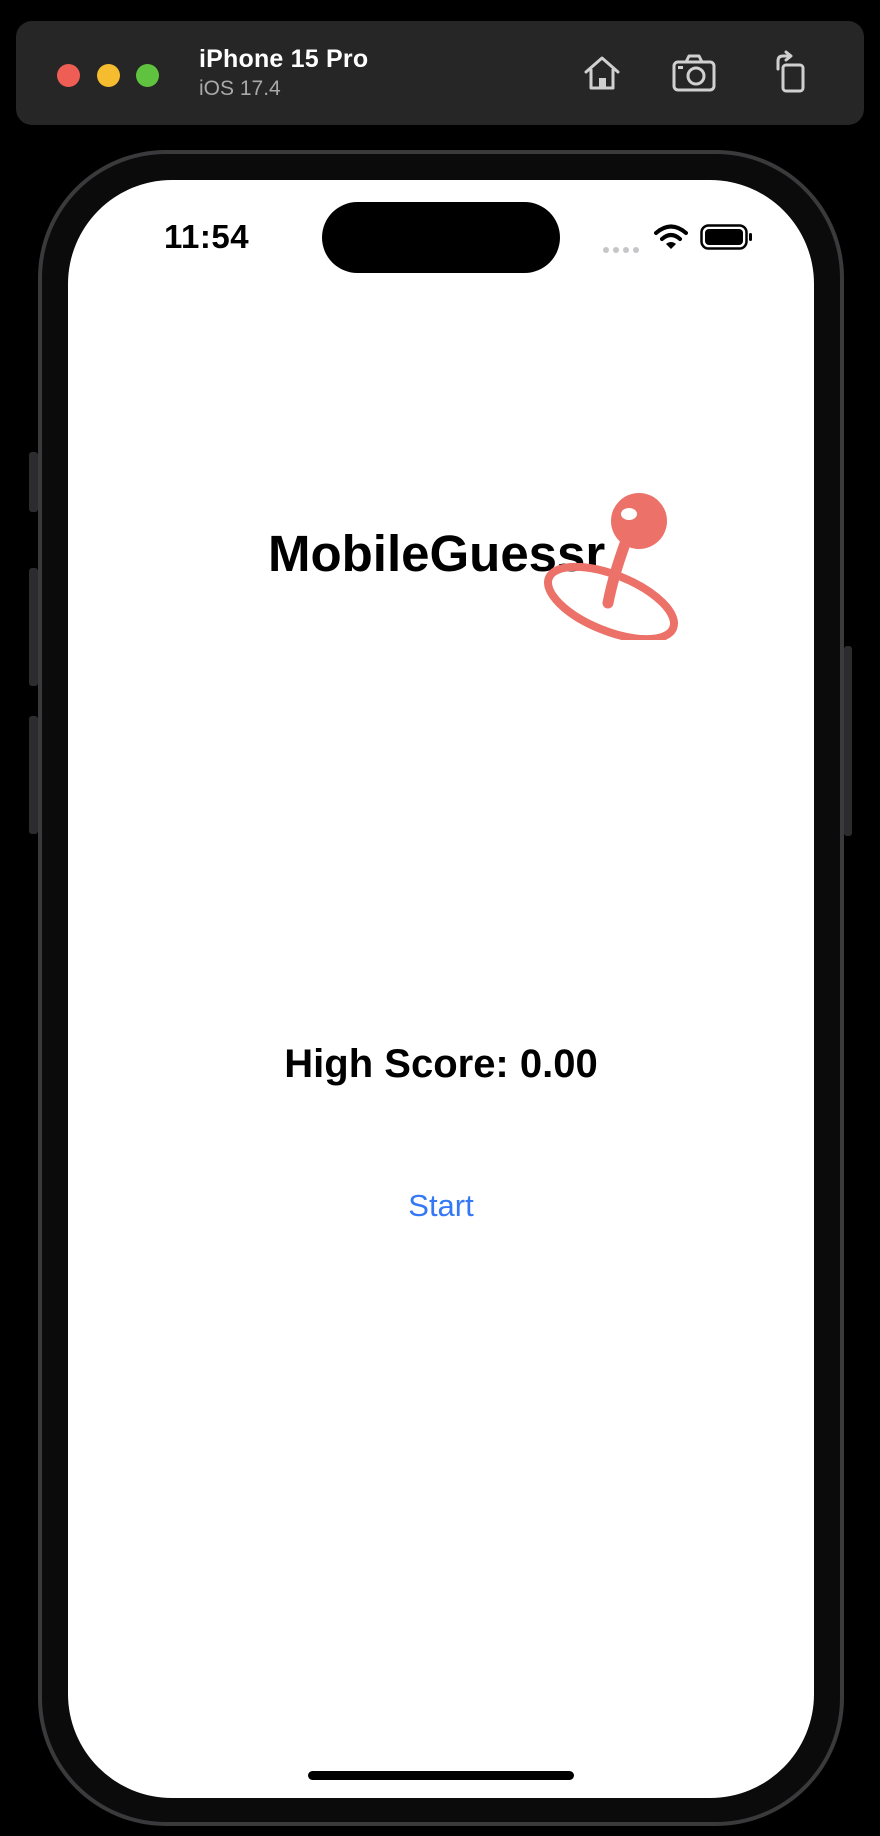  Describe the element at coordinates (441, 237) in the screenshot. I see `dynamic-island` at that location.